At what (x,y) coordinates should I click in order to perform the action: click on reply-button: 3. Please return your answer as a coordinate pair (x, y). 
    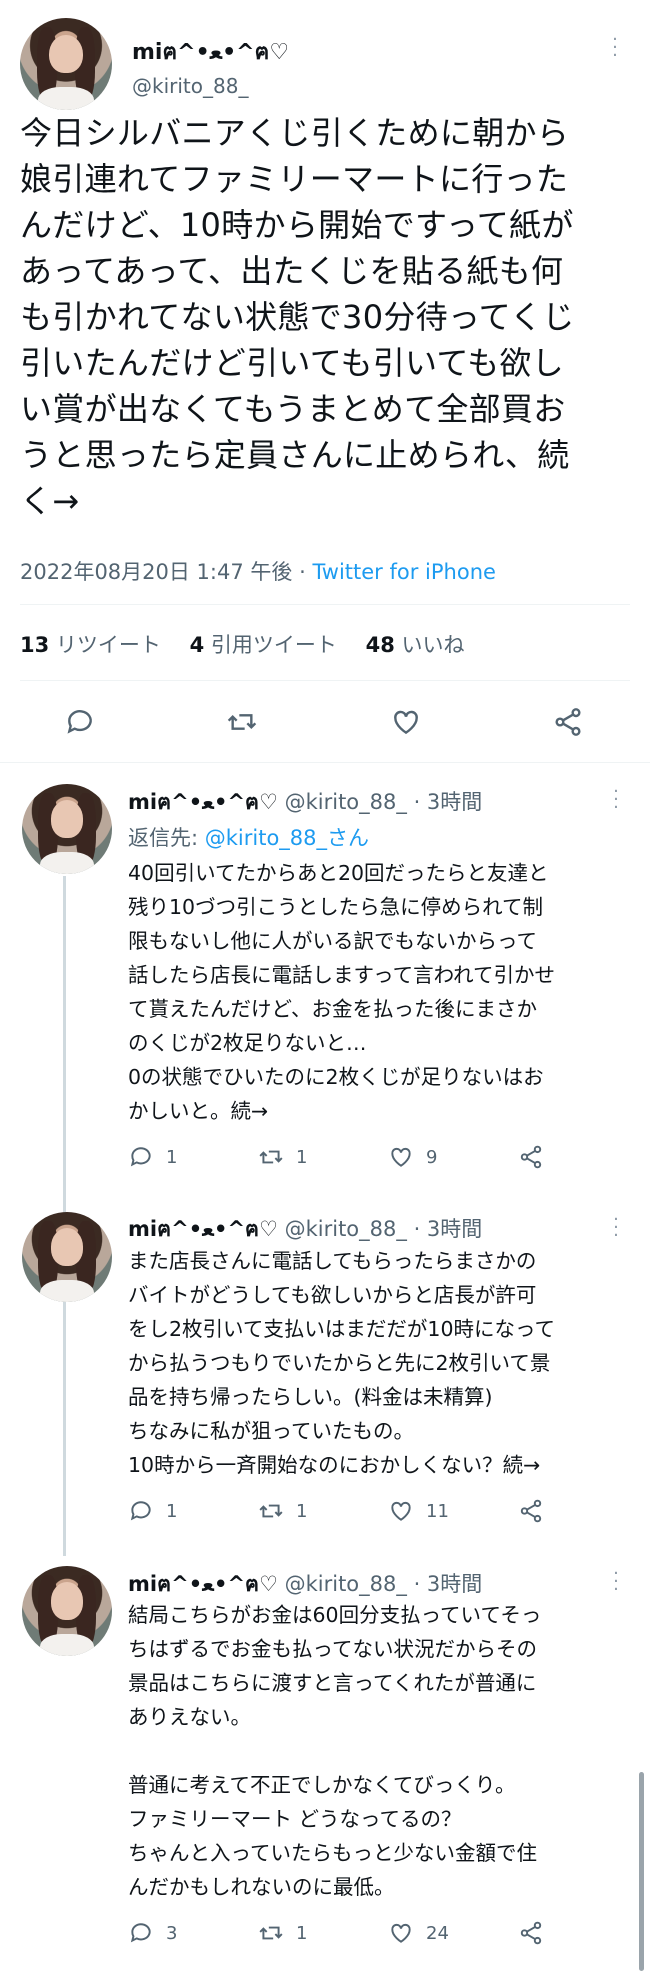
    Looking at the image, I should click on (152, 1933).